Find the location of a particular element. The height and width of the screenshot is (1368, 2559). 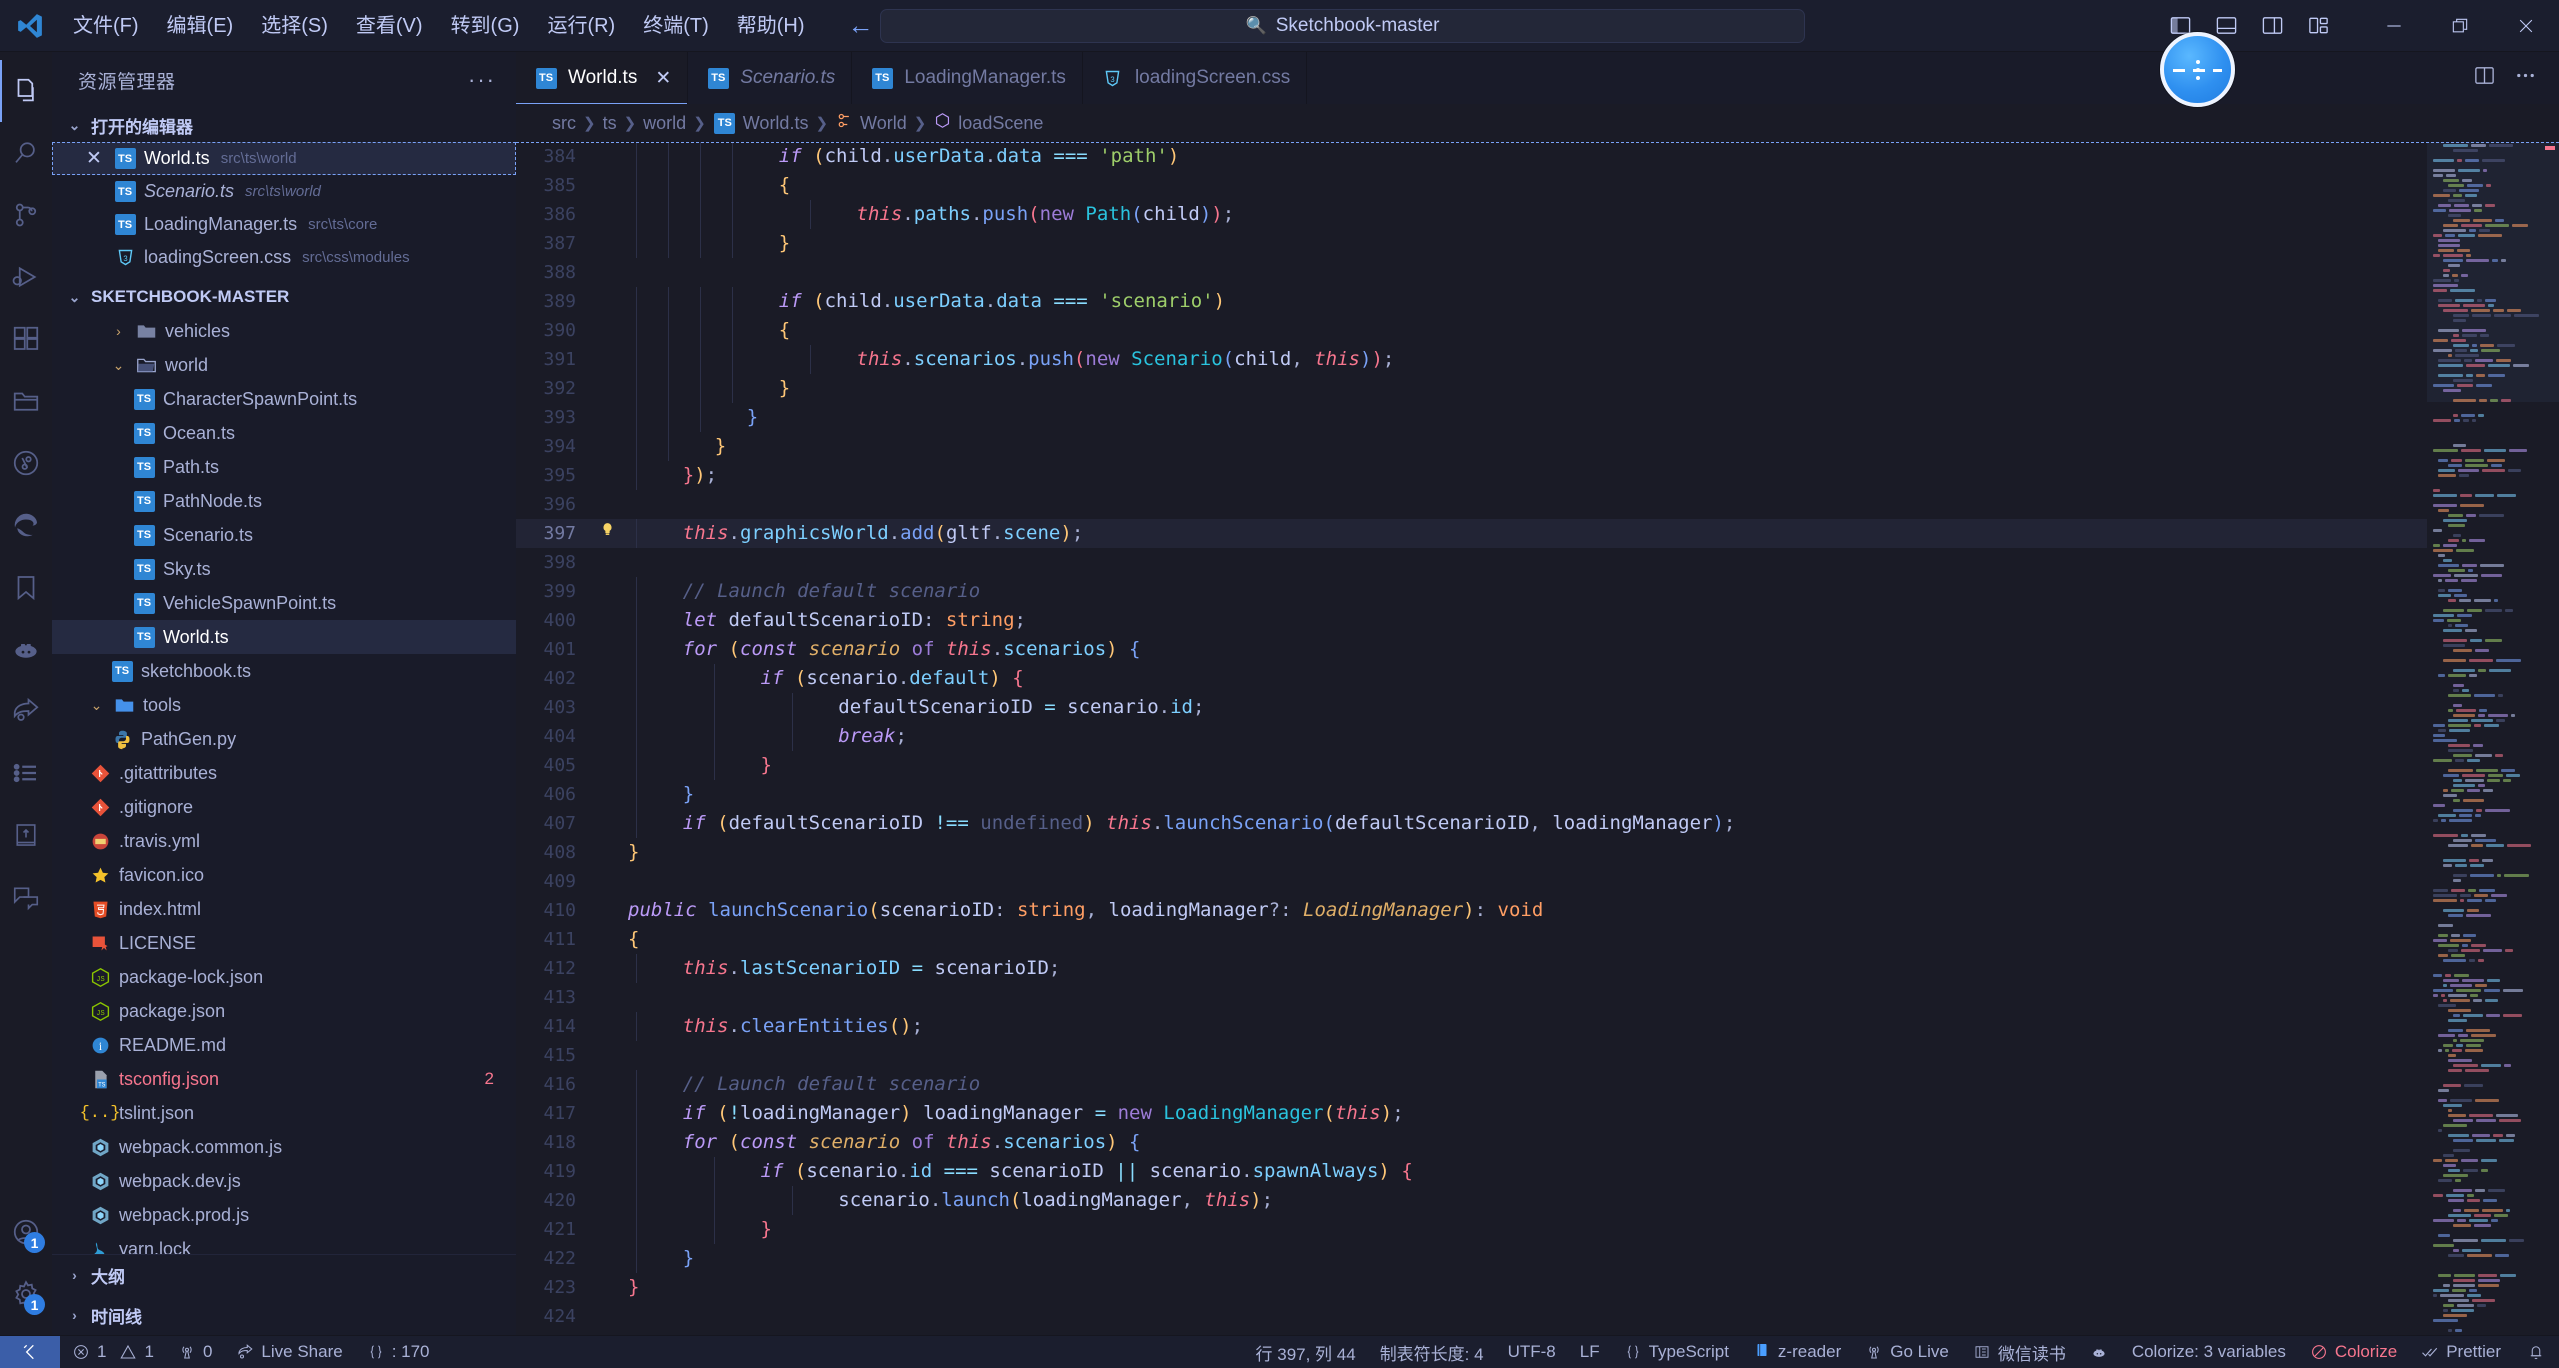

code-line: 414 this.clearEntities(); is located at coordinates (1471, 1026).